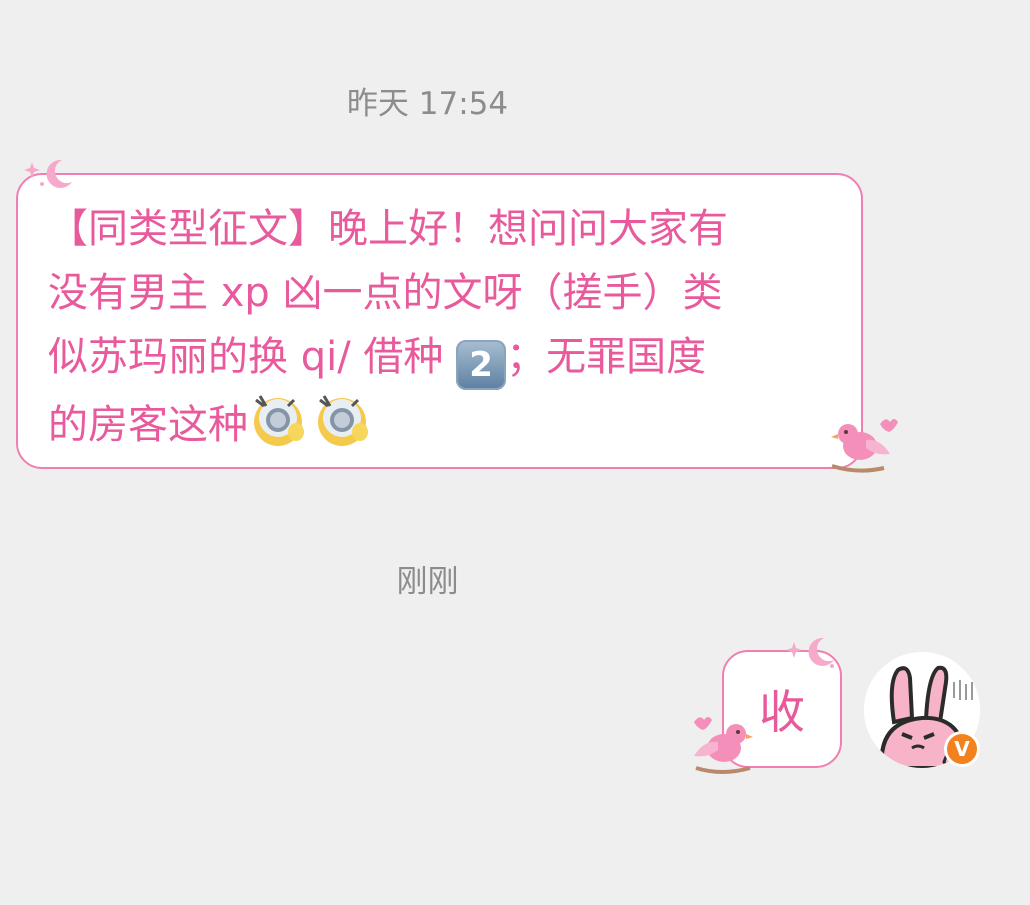  I want to click on timestamp-yesterday: 昨天 17:54, so click(427, 104).